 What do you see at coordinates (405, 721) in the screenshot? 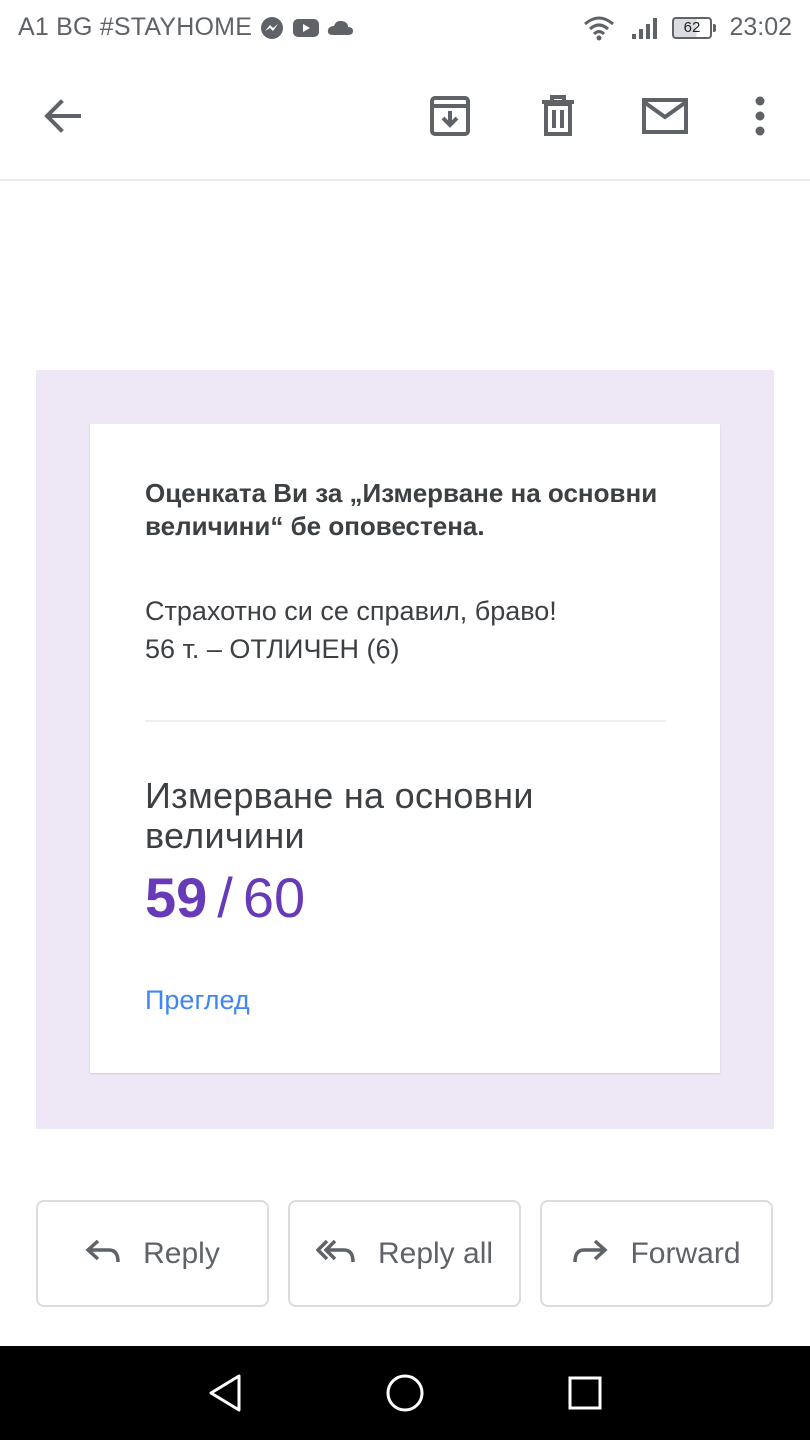
I see `divider` at bounding box center [405, 721].